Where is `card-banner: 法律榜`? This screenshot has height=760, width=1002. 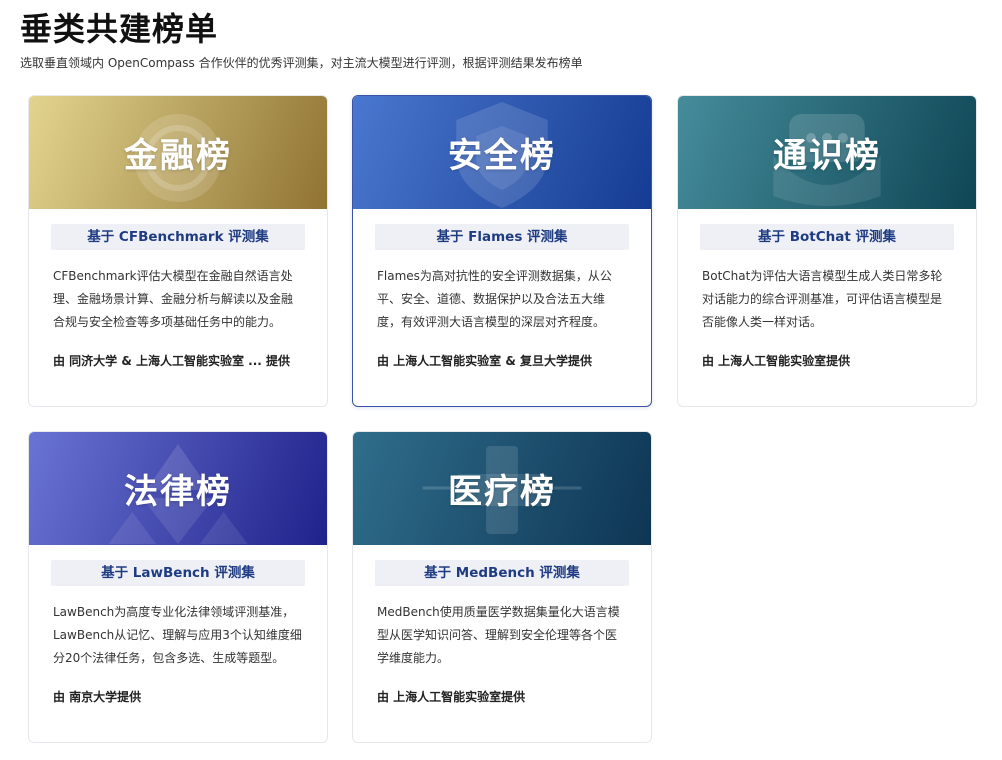
card-banner: 法律榜 is located at coordinates (178, 488).